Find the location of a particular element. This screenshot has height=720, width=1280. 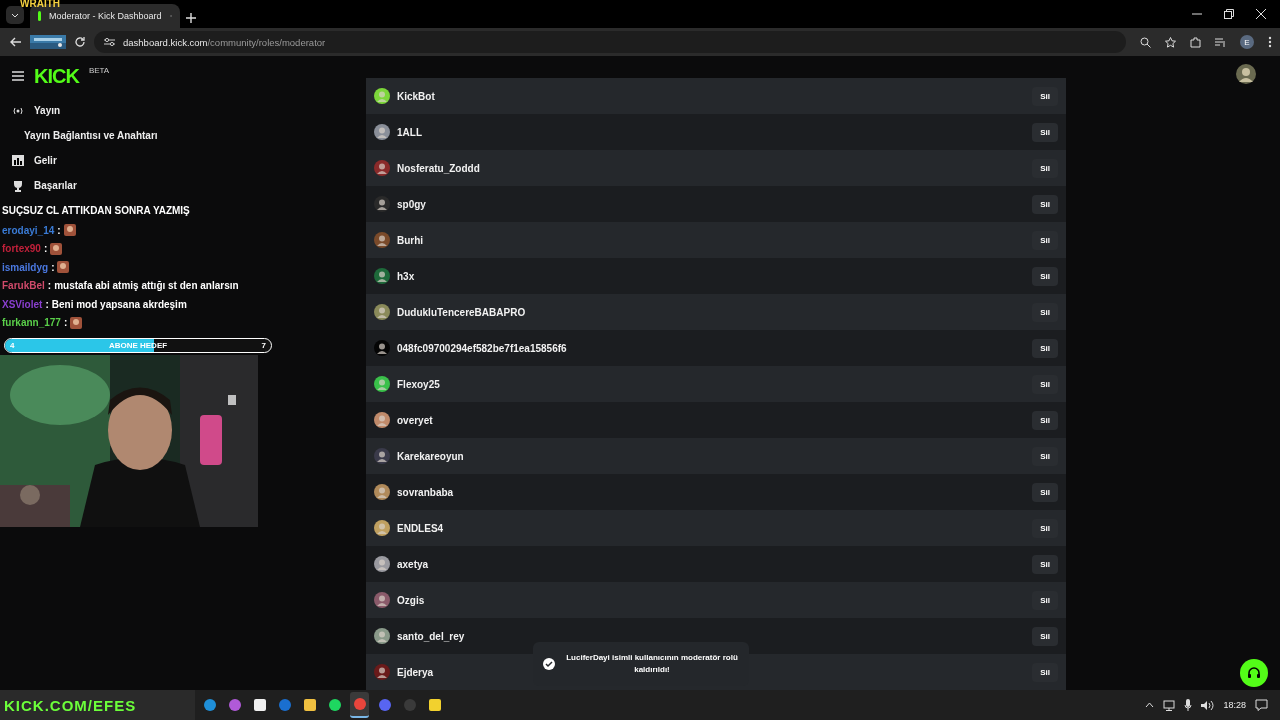

kick-logo: KICK is located at coordinates (56, 76).